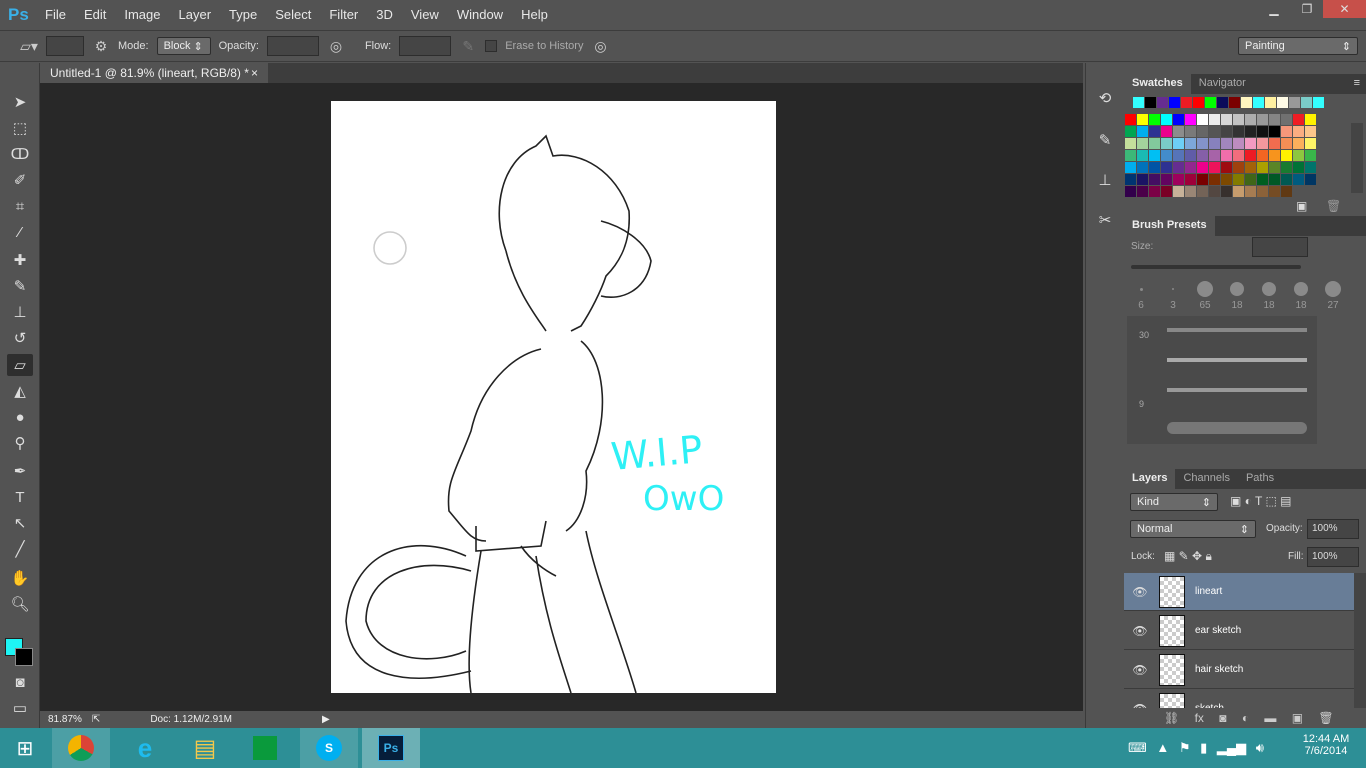  What do you see at coordinates (1333, 206) in the screenshot?
I see `delete-swatch-icon: 🗑︎` at bounding box center [1333, 206].